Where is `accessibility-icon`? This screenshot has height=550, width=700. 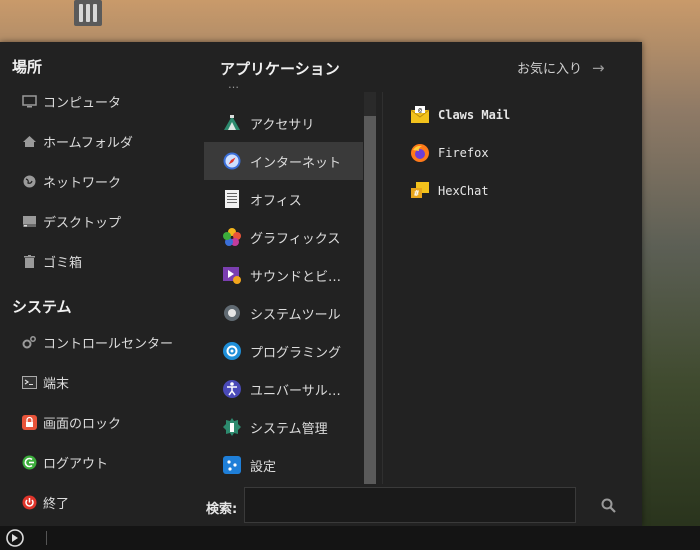
accessibility-icon is located at coordinates (232, 389).